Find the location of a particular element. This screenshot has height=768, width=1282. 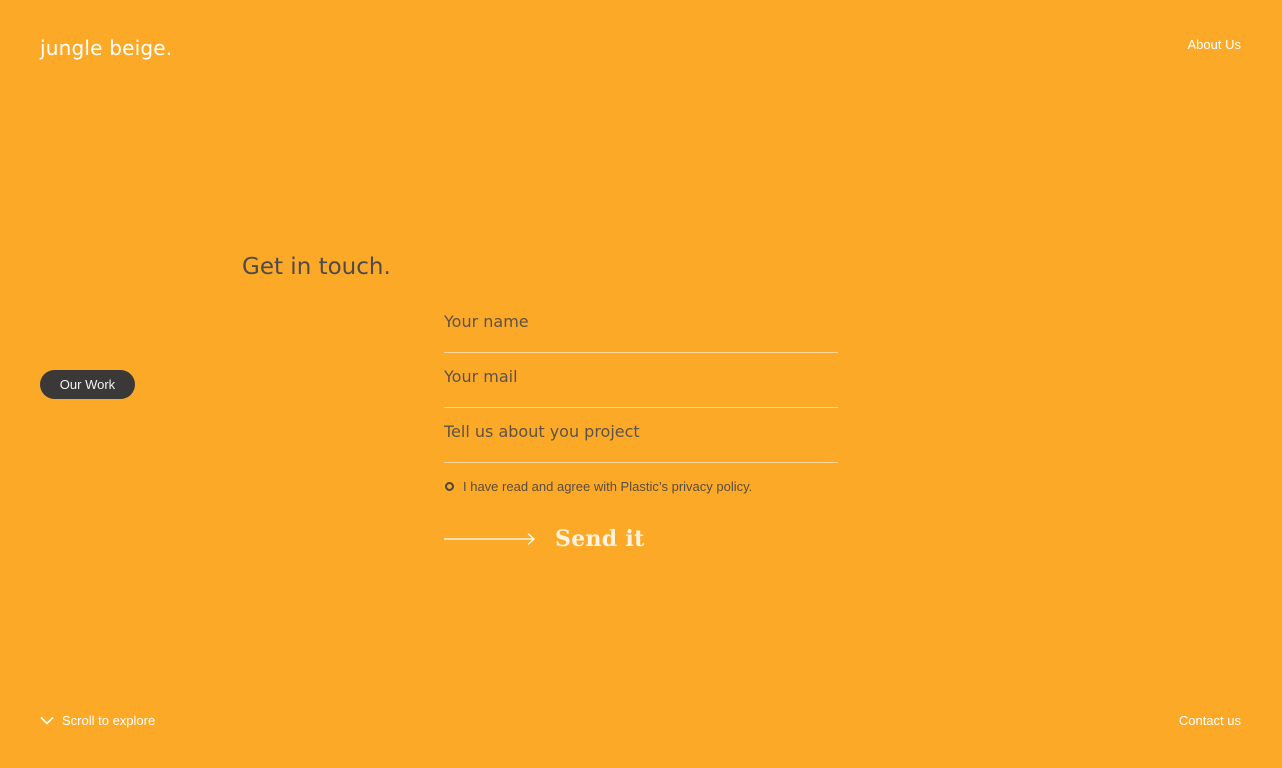

name-input is located at coordinates (641, 321).